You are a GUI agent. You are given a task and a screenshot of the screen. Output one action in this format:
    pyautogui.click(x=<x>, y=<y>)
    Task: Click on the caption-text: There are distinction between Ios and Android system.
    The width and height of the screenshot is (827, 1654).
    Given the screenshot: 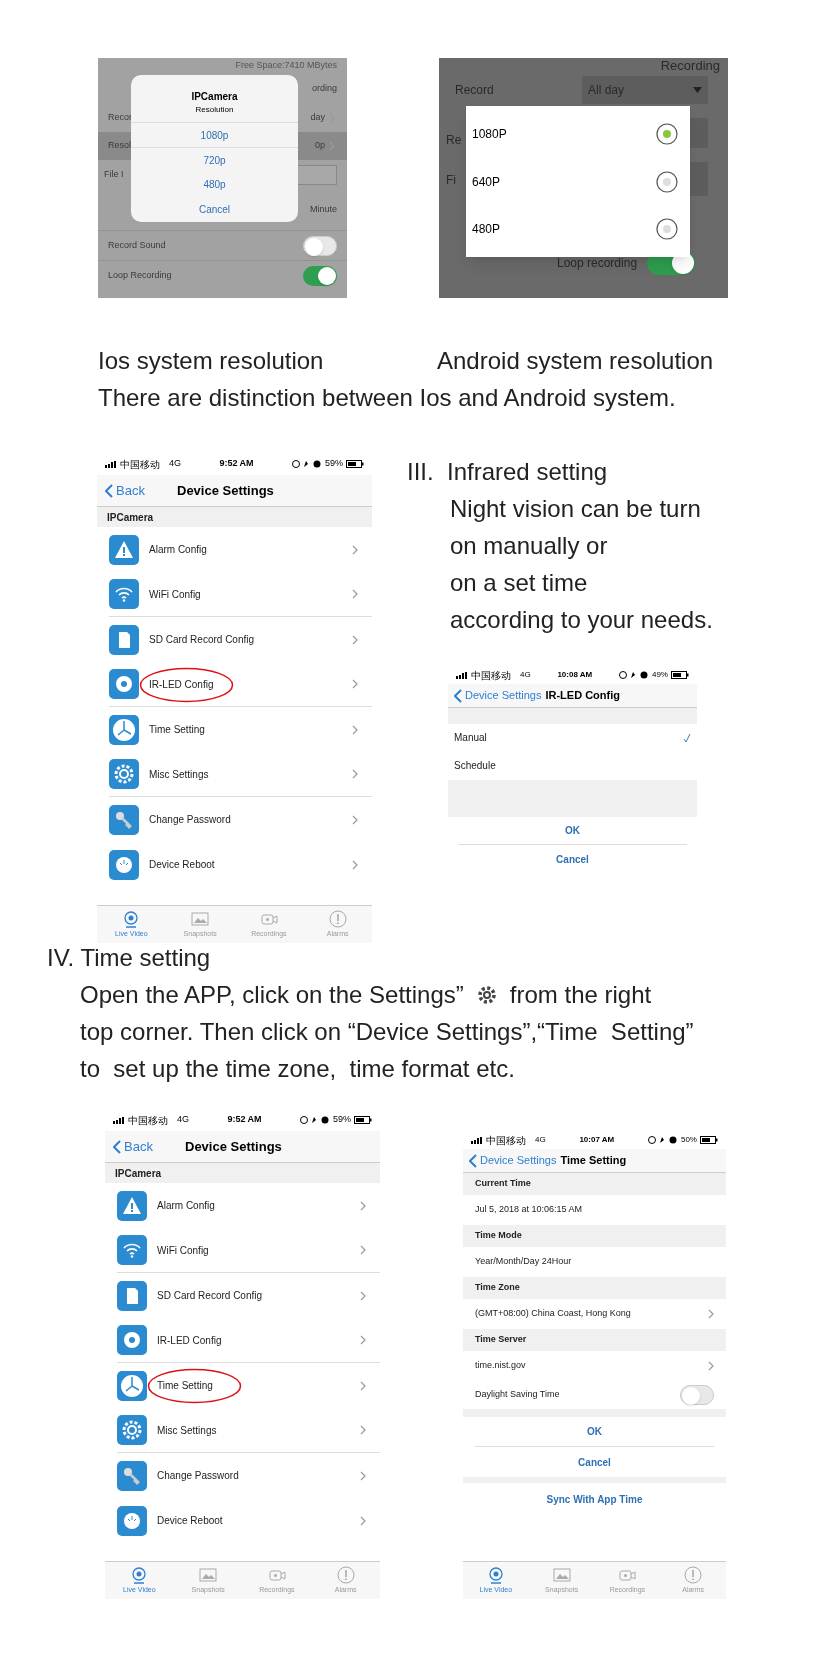 What is the action you would take?
    pyautogui.click(x=387, y=398)
    